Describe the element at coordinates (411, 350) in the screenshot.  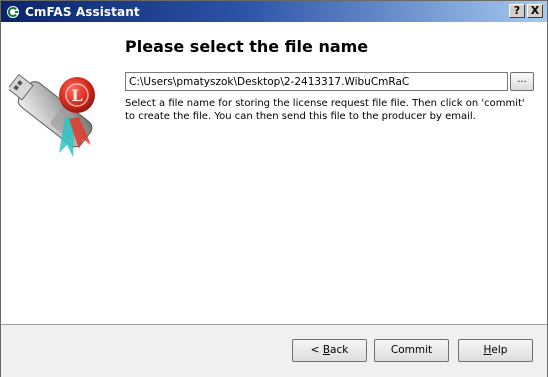
I see `commit-button: Commit` at that location.